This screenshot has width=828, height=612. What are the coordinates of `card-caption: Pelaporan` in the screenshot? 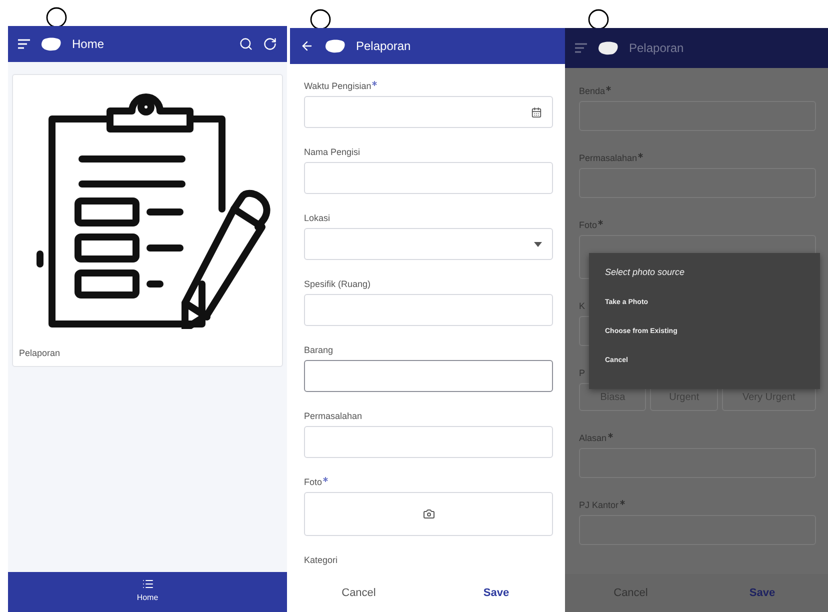 It's located at (40, 353).